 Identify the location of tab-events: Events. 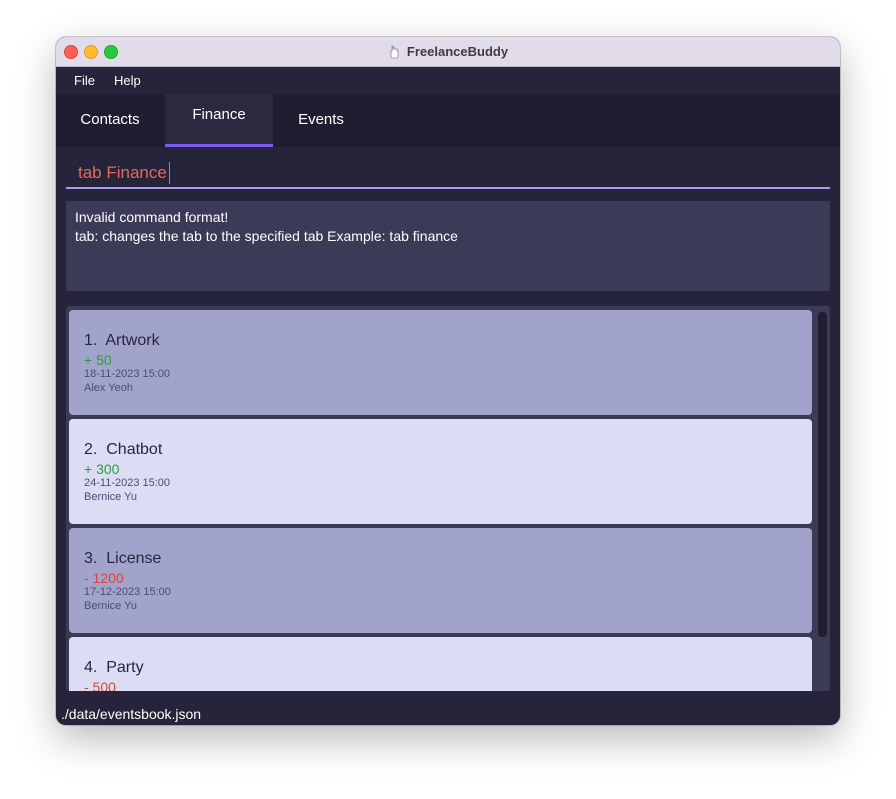
(321, 120).